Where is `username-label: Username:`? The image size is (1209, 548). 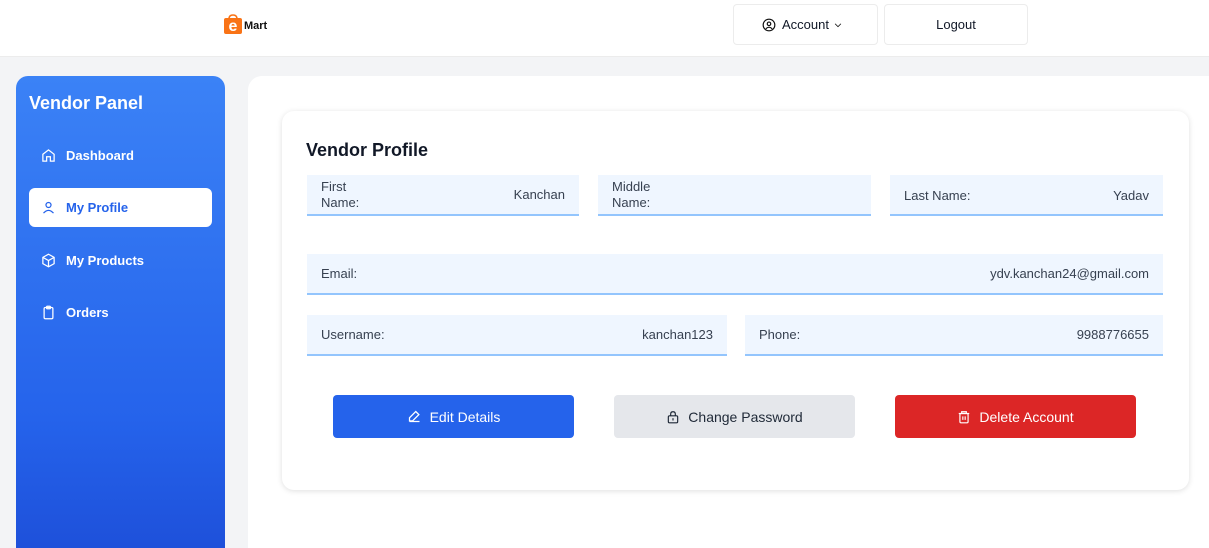
username-label: Username: is located at coordinates (353, 334).